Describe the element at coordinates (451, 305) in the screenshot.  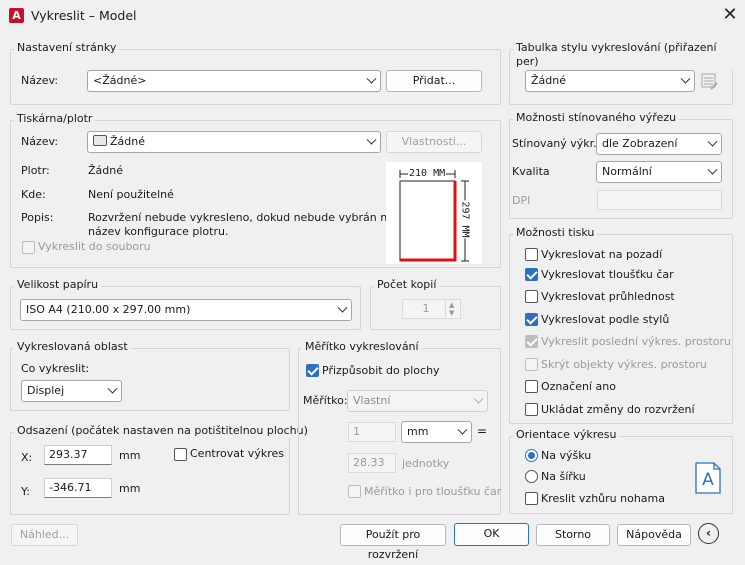
I see `spin-up-icon: ▲` at that location.